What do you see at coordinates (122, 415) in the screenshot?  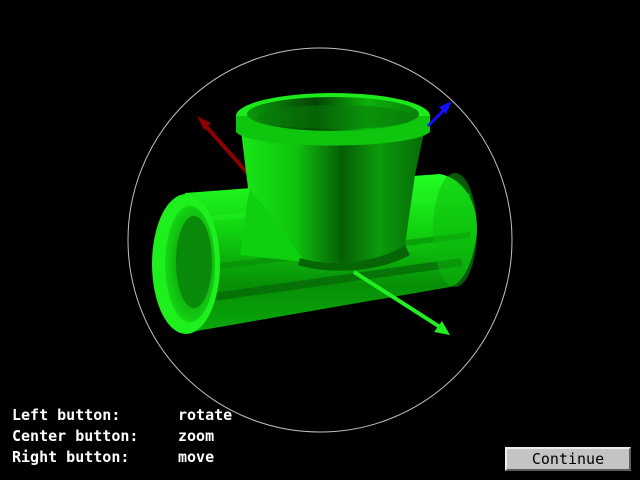 I see `help-row-left-button: Left button: rotate` at bounding box center [122, 415].